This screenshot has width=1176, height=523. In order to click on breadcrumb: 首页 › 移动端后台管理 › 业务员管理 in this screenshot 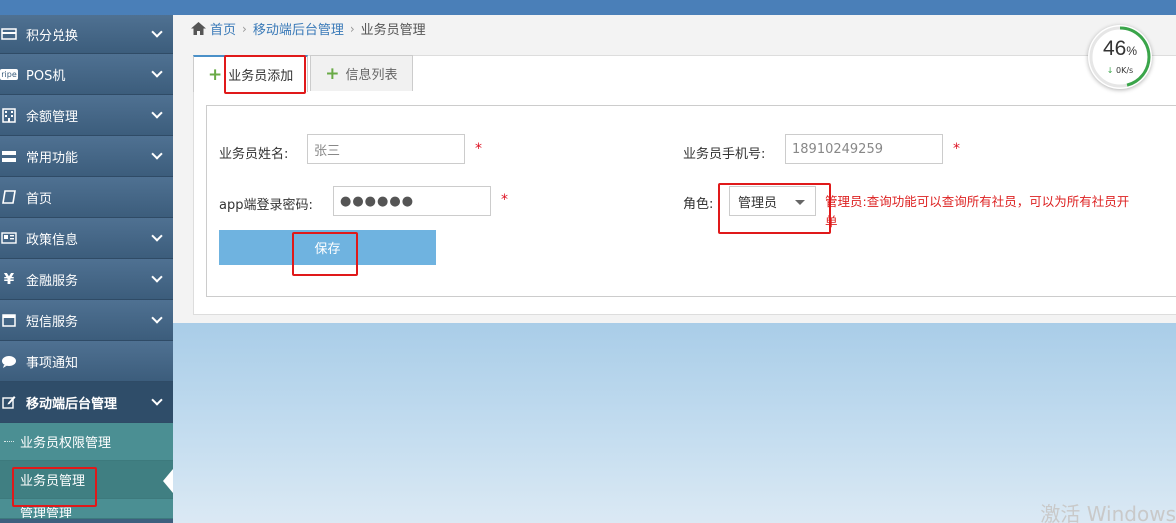, I will do `click(308, 28)`.